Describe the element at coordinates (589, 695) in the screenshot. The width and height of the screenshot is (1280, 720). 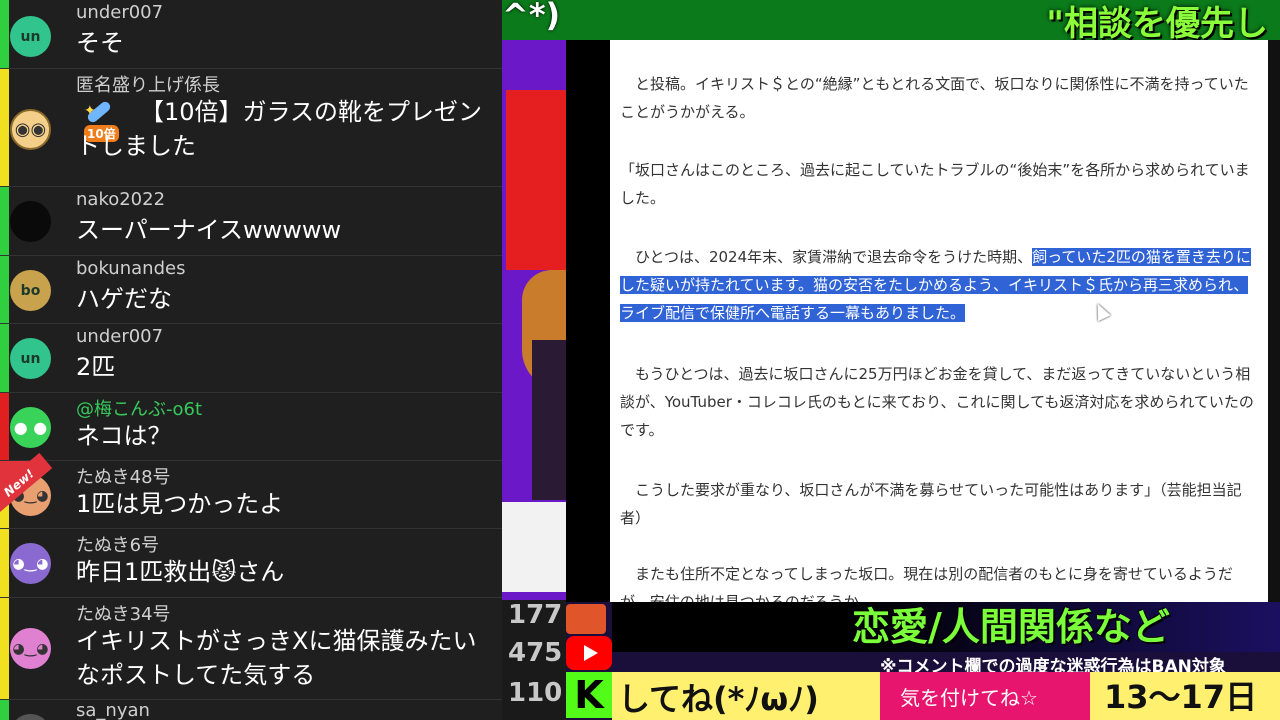
I see `kick-icon: K` at that location.